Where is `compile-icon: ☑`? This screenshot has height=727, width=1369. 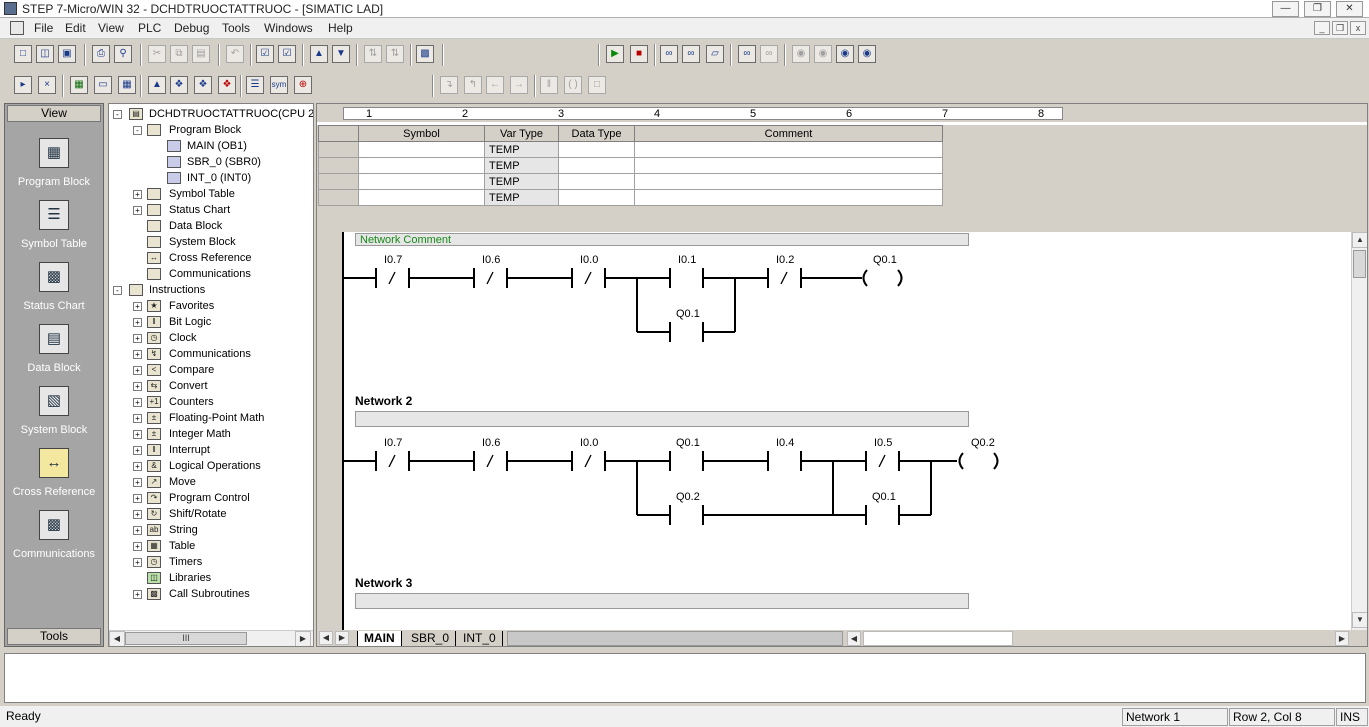
compile-icon: ☑ is located at coordinates (265, 54).